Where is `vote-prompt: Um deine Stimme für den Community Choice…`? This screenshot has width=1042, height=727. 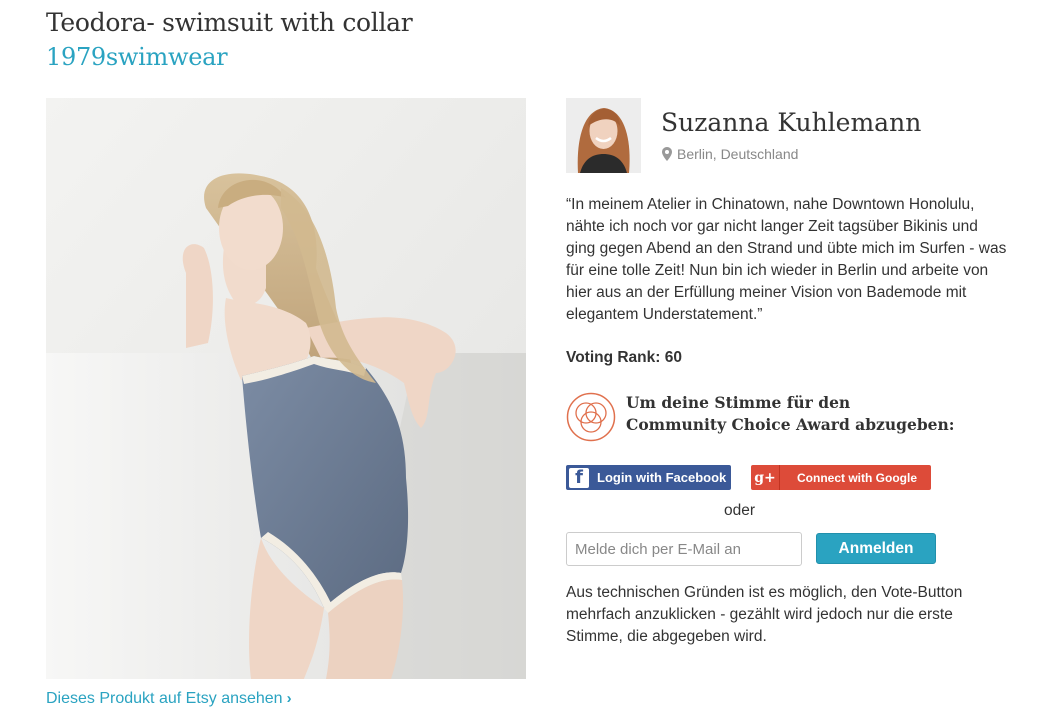
vote-prompt: Um deine Stimme für den Community Choice… is located at coordinates (790, 414).